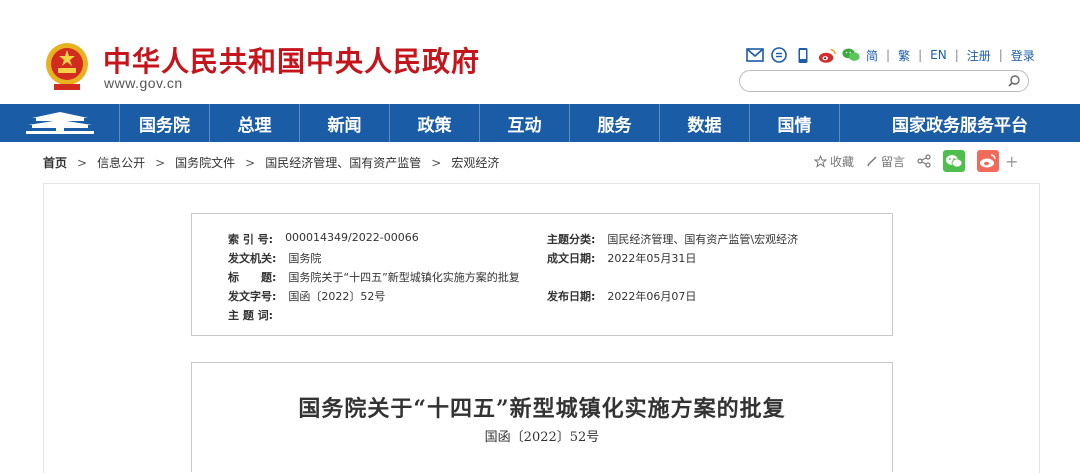 The height and width of the screenshot is (473, 1080). I want to click on simplified-chinese-link: 简, so click(872, 55).